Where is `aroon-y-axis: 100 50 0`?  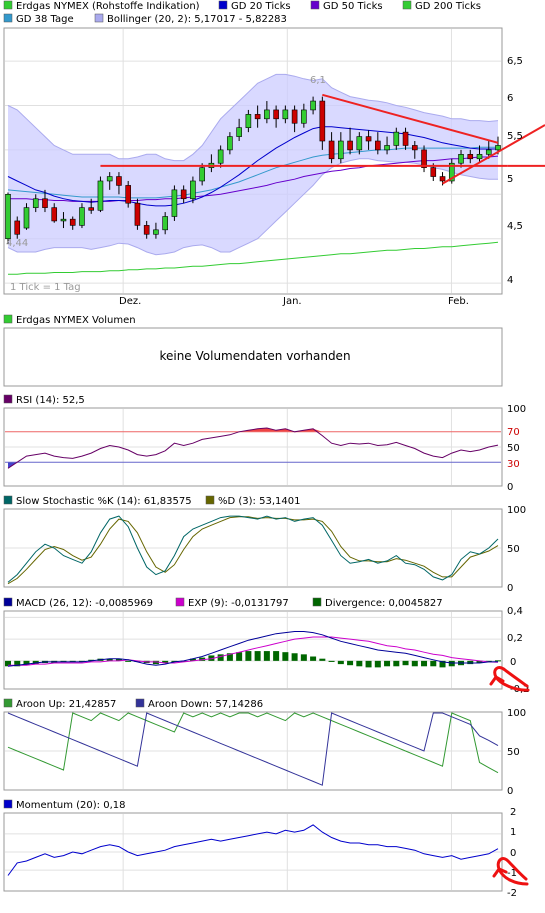 aroon-y-axis: 100 50 0 is located at coordinates (516, 752).